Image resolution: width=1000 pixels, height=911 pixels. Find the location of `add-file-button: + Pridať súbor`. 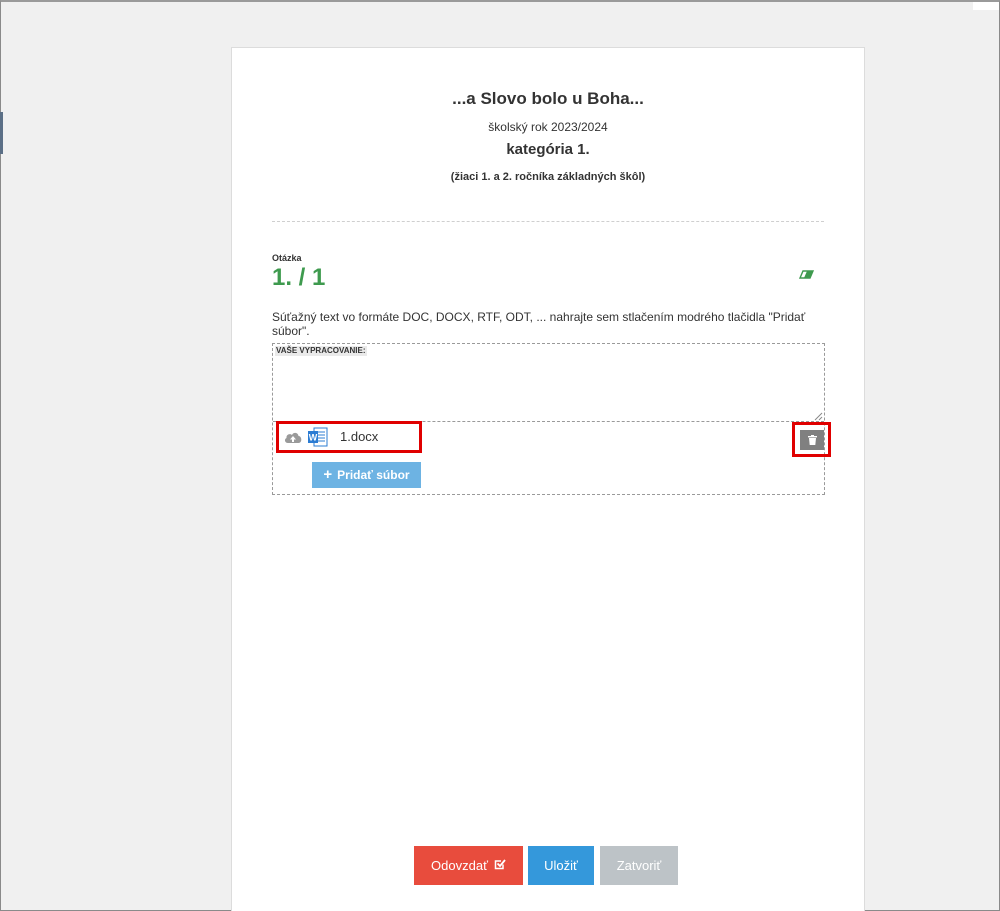

add-file-button: + Pridať súbor is located at coordinates (366, 475).